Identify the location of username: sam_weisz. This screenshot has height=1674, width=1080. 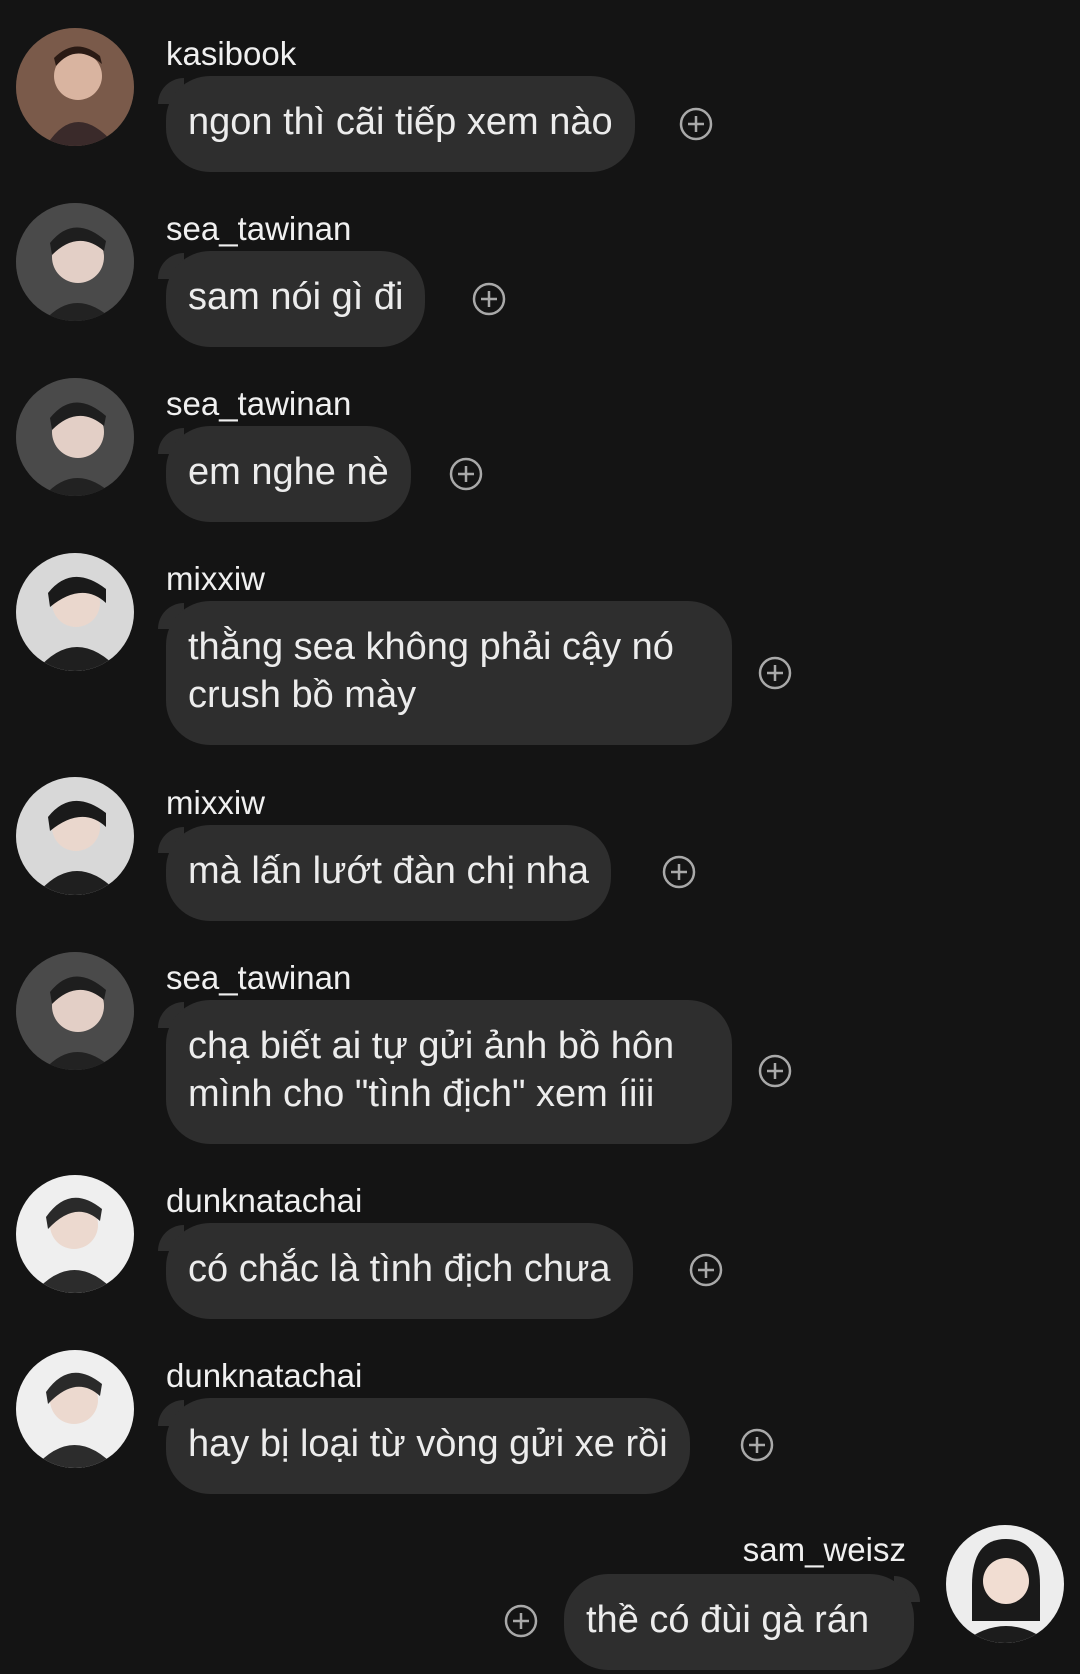
(824, 1549).